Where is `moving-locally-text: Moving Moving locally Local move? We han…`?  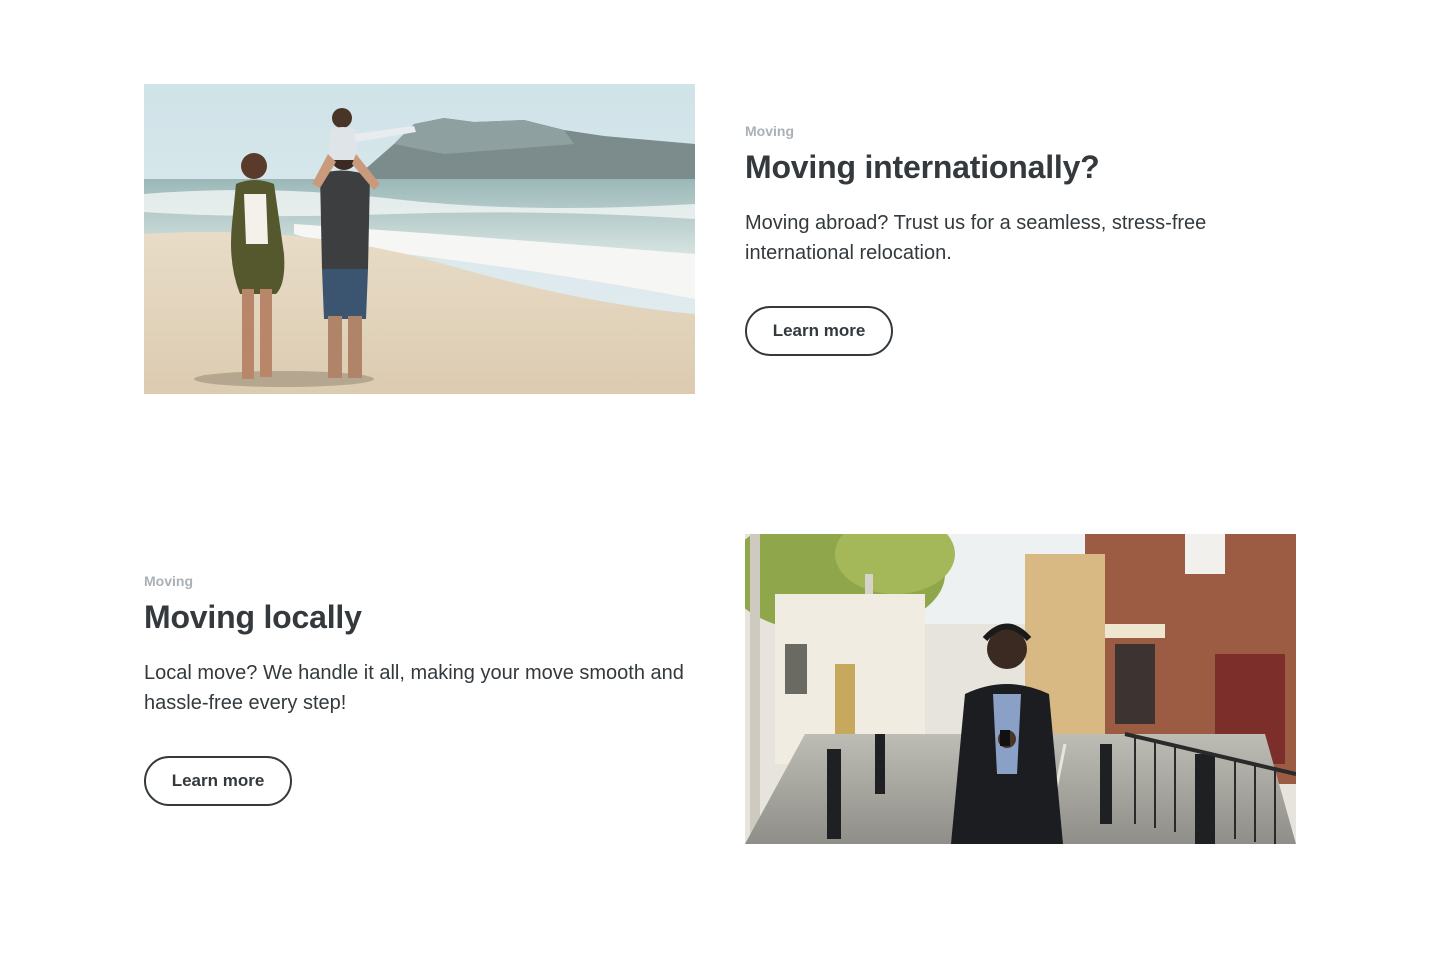 moving-locally-text: Moving Moving locally Local move? We han… is located at coordinates (419, 689).